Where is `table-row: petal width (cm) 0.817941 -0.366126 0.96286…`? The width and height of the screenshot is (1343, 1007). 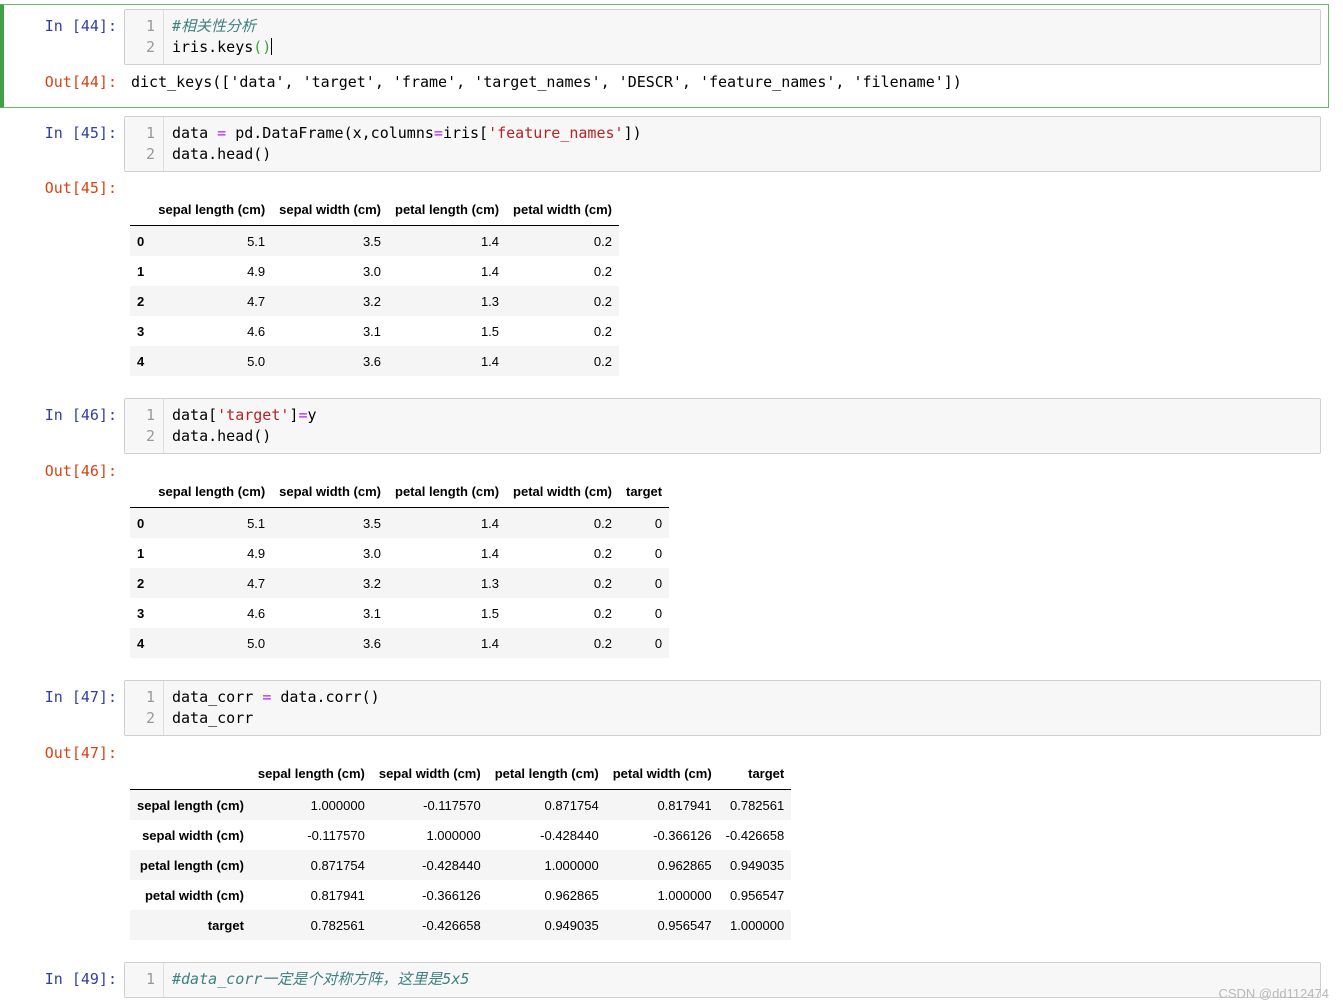
table-row: petal width (cm) 0.817941 -0.366126 0.96286… is located at coordinates (460, 895).